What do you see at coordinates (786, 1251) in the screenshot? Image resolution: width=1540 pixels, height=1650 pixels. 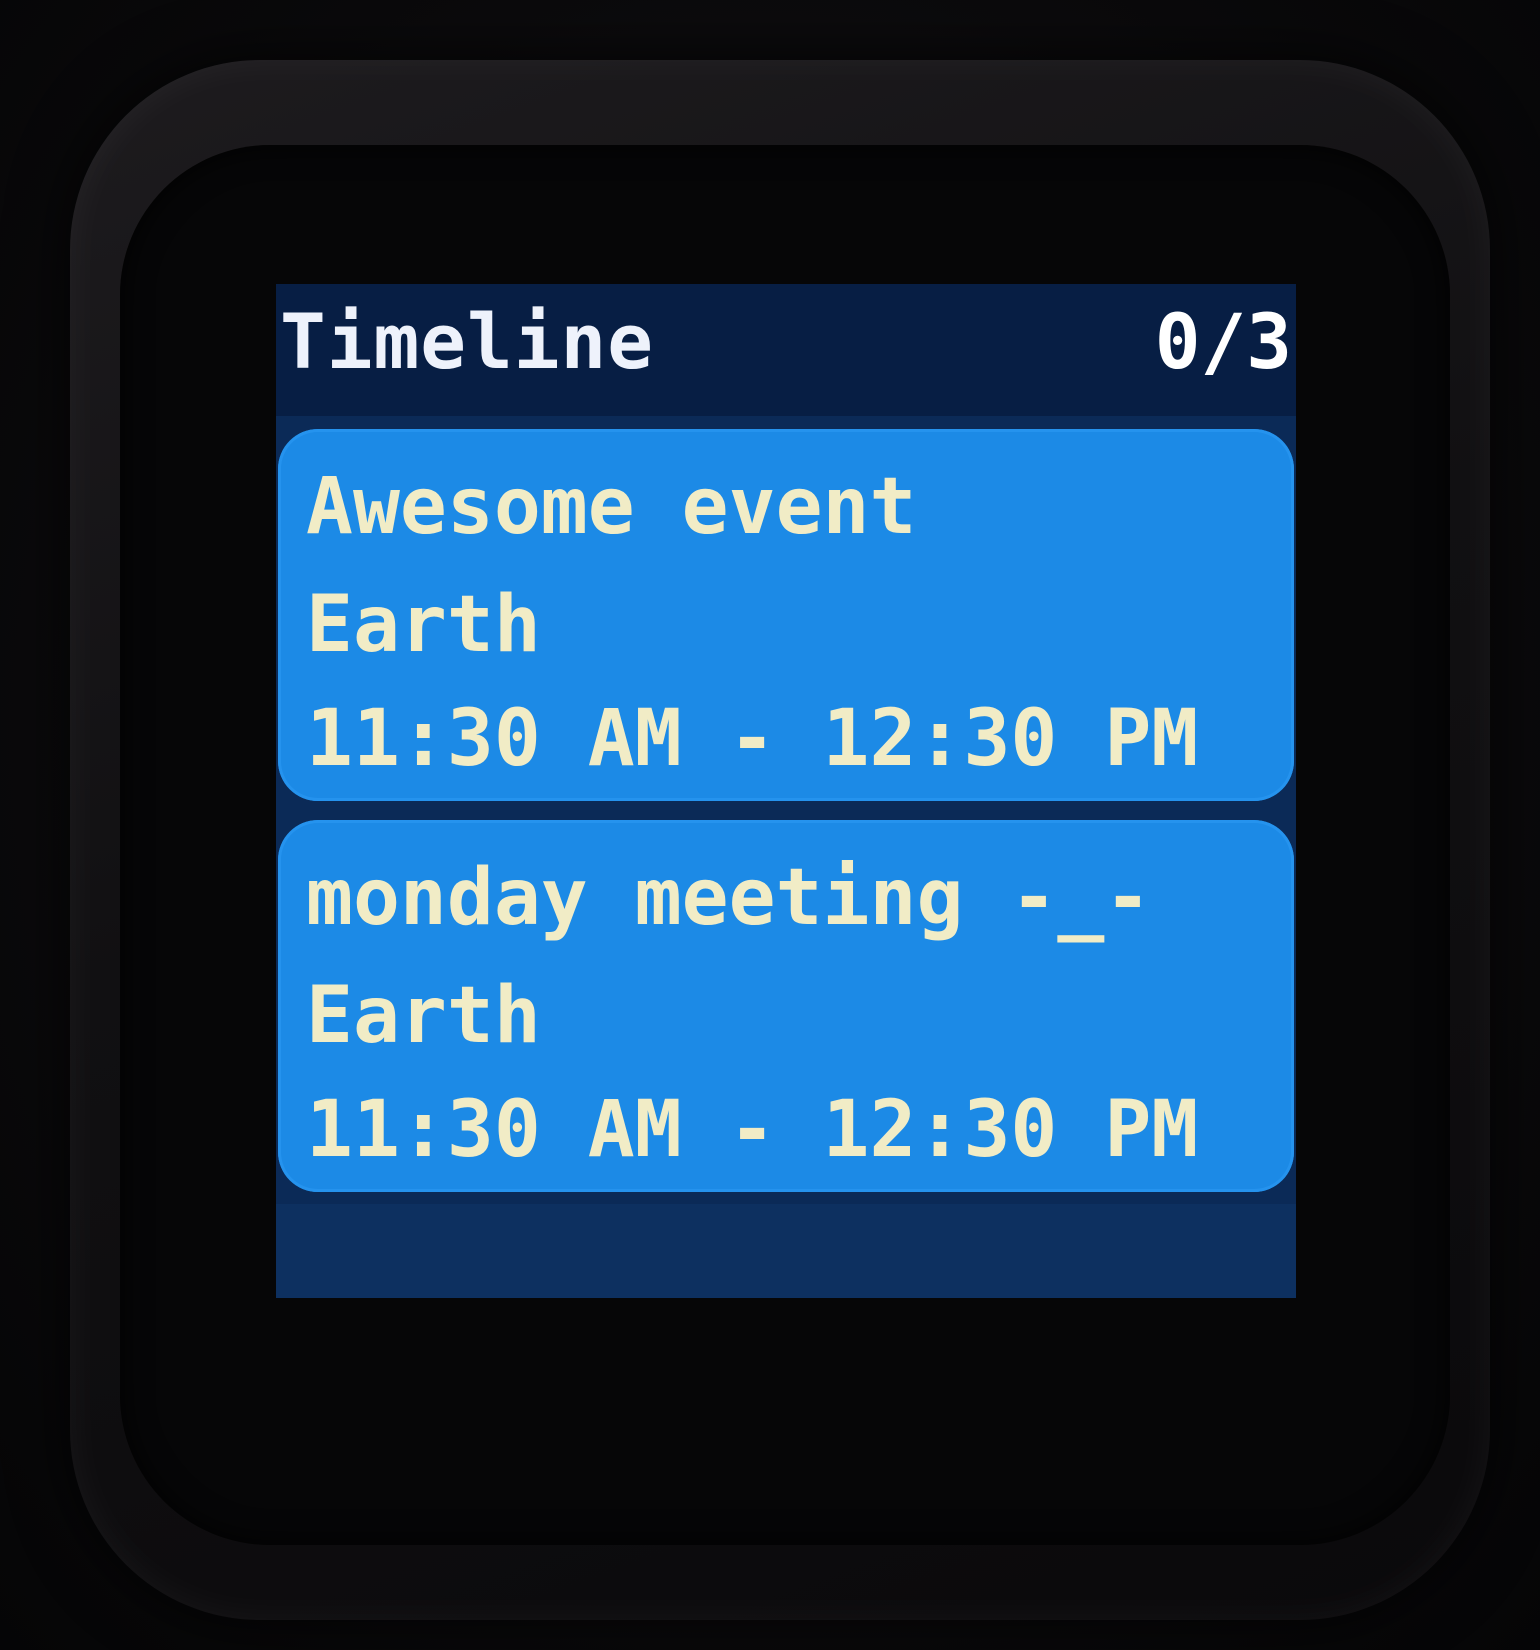 I see `empty-list-area` at bounding box center [786, 1251].